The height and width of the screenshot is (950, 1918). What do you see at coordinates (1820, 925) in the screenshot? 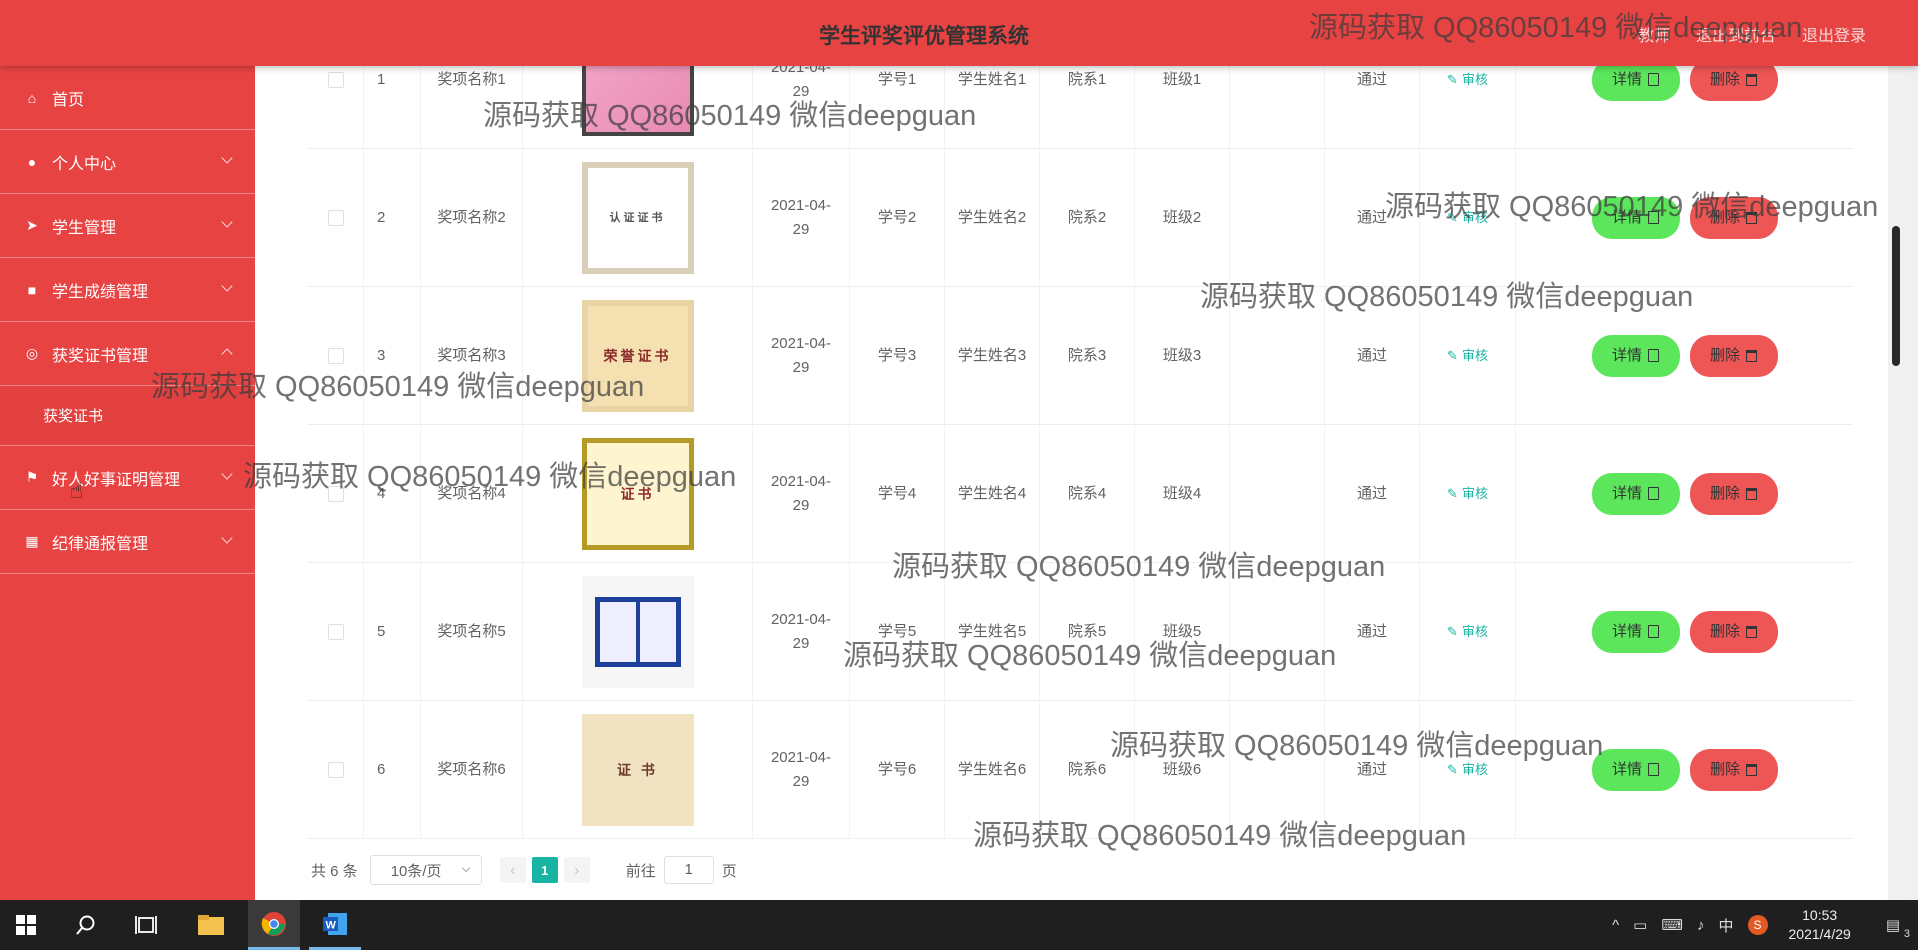
I see `clock: 10:53 2021/4/29` at bounding box center [1820, 925].